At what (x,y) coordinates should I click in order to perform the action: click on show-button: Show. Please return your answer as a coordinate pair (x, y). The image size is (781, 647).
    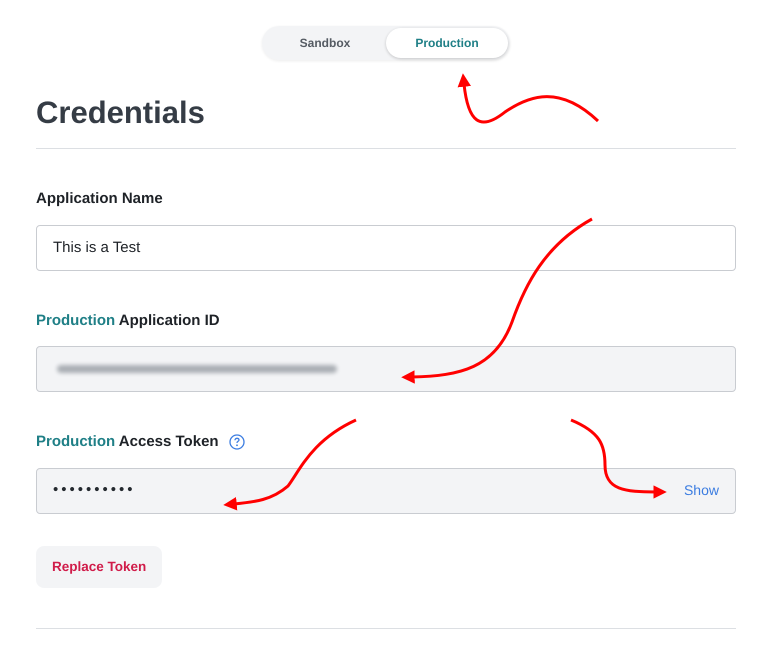
    Looking at the image, I should click on (701, 491).